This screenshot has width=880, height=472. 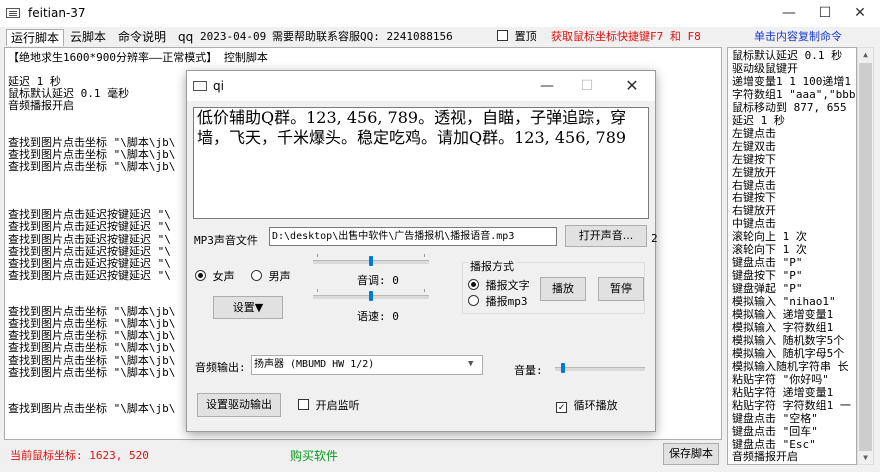 What do you see at coordinates (200, 275) in the screenshot?
I see `voice-female-radio-dot` at bounding box center [200, 275].